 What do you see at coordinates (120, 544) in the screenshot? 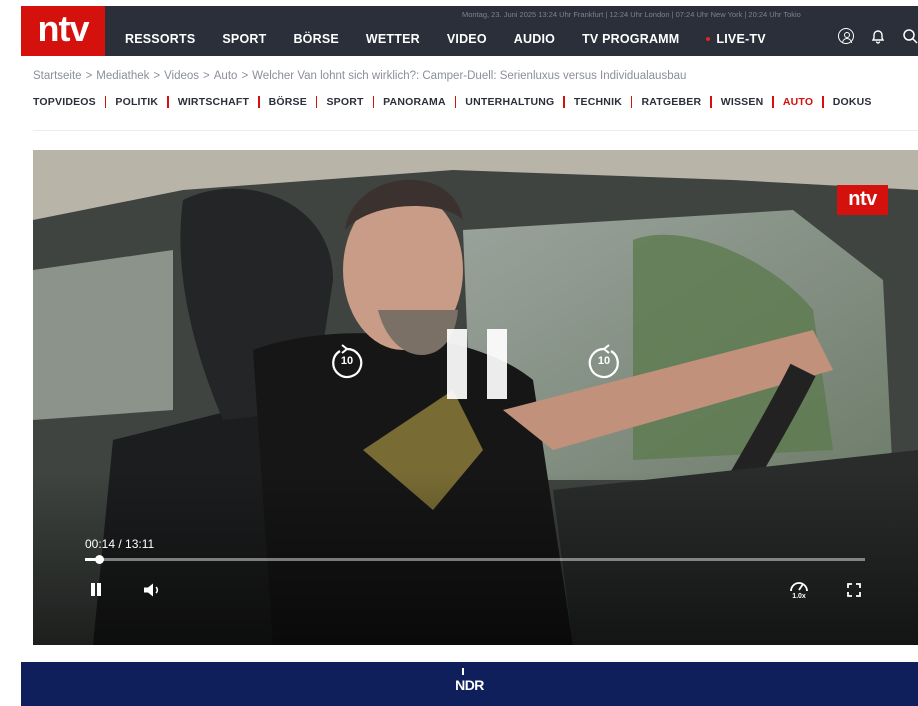
I see `timecode: 00:14 / 13:11` at bounding box center [120, 544].